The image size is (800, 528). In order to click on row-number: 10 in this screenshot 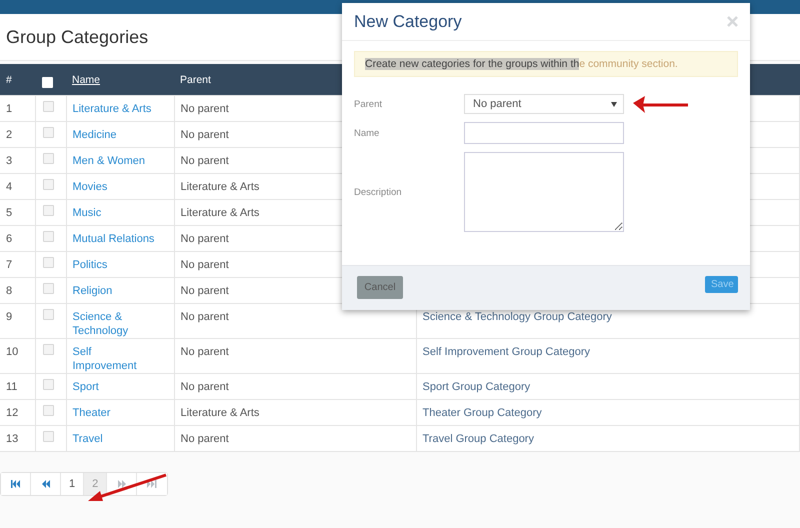, I will do `click(12, 352)`.